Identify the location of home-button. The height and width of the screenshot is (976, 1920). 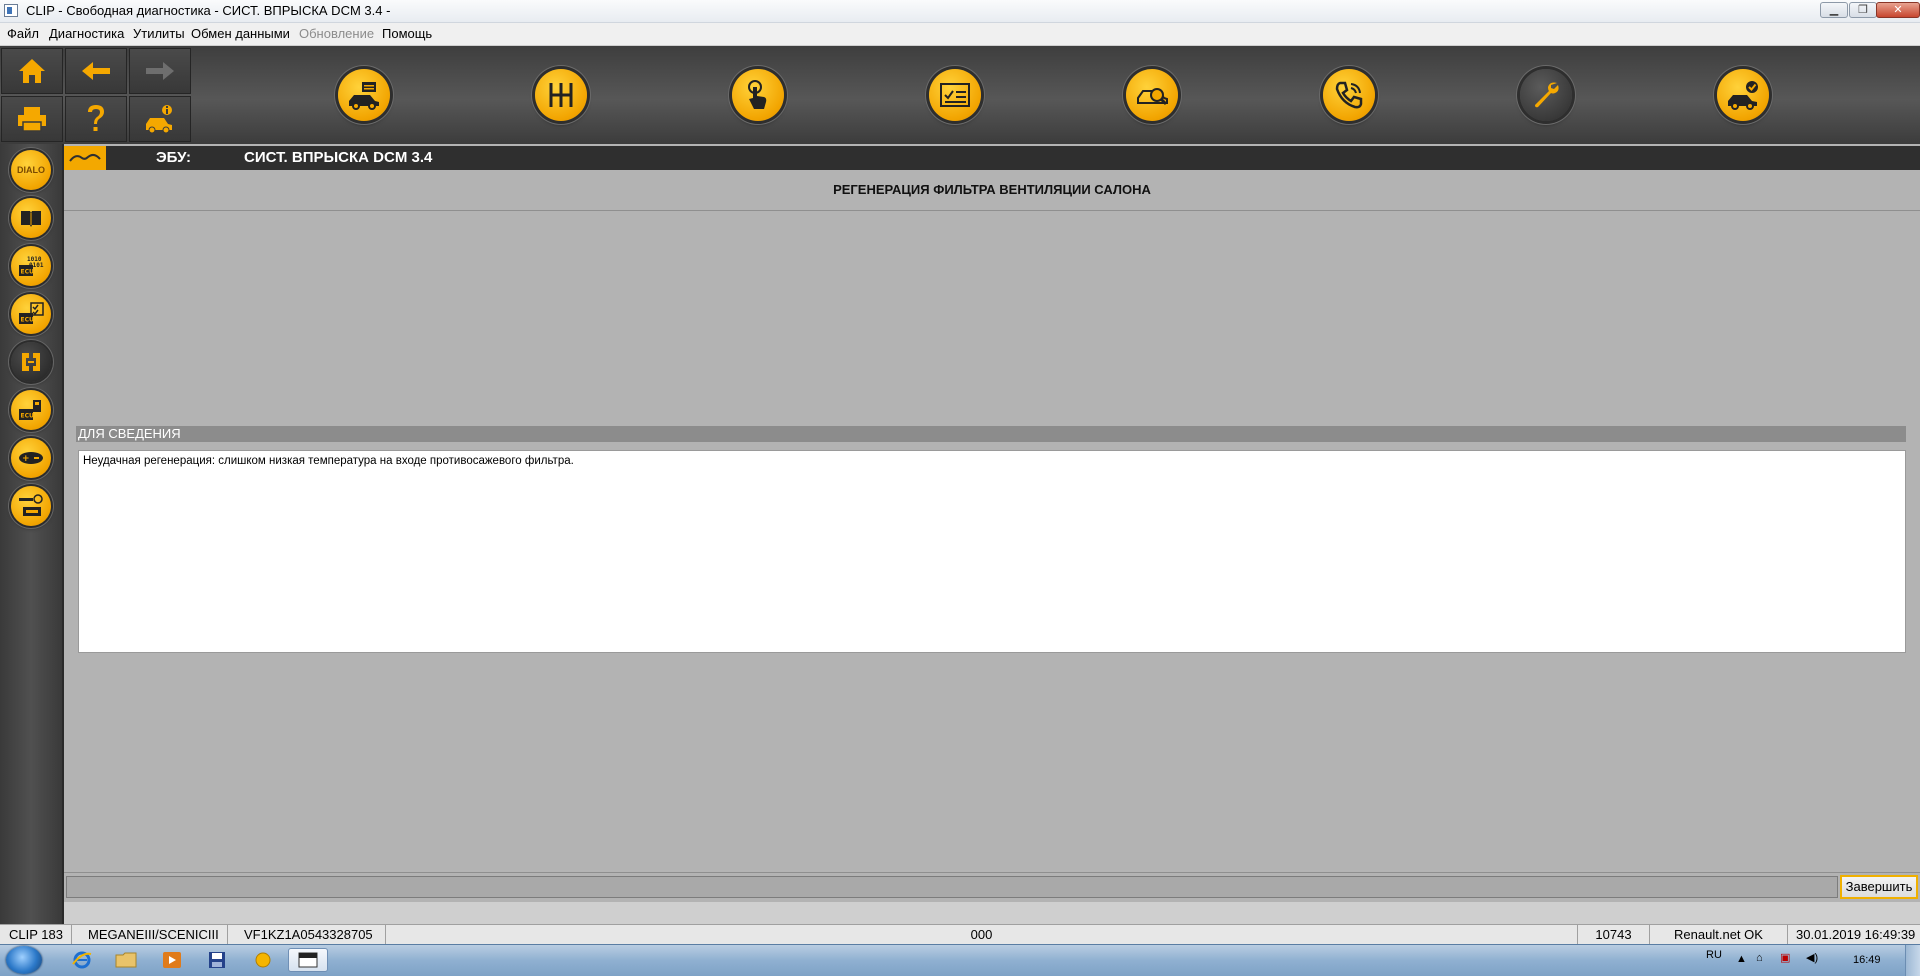
(32, 71).